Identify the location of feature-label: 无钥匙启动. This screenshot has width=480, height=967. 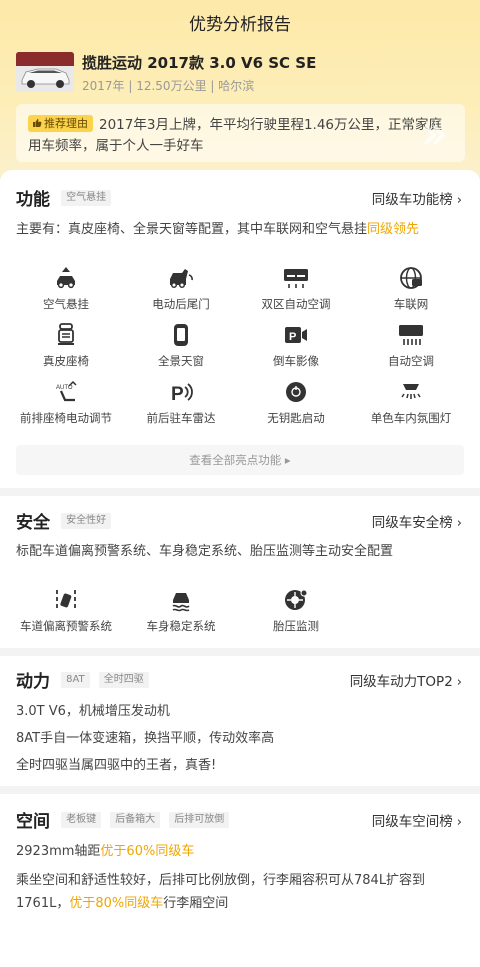
(296, 418).